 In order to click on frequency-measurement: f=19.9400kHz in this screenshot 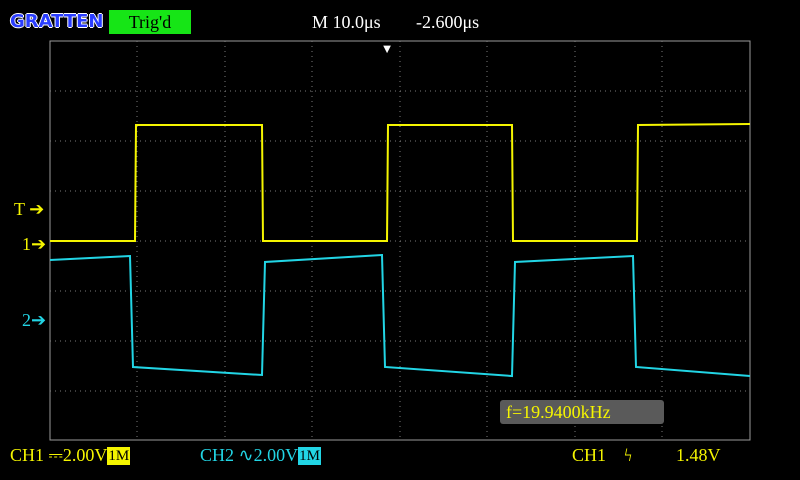, I will do `click(582, 412)`.